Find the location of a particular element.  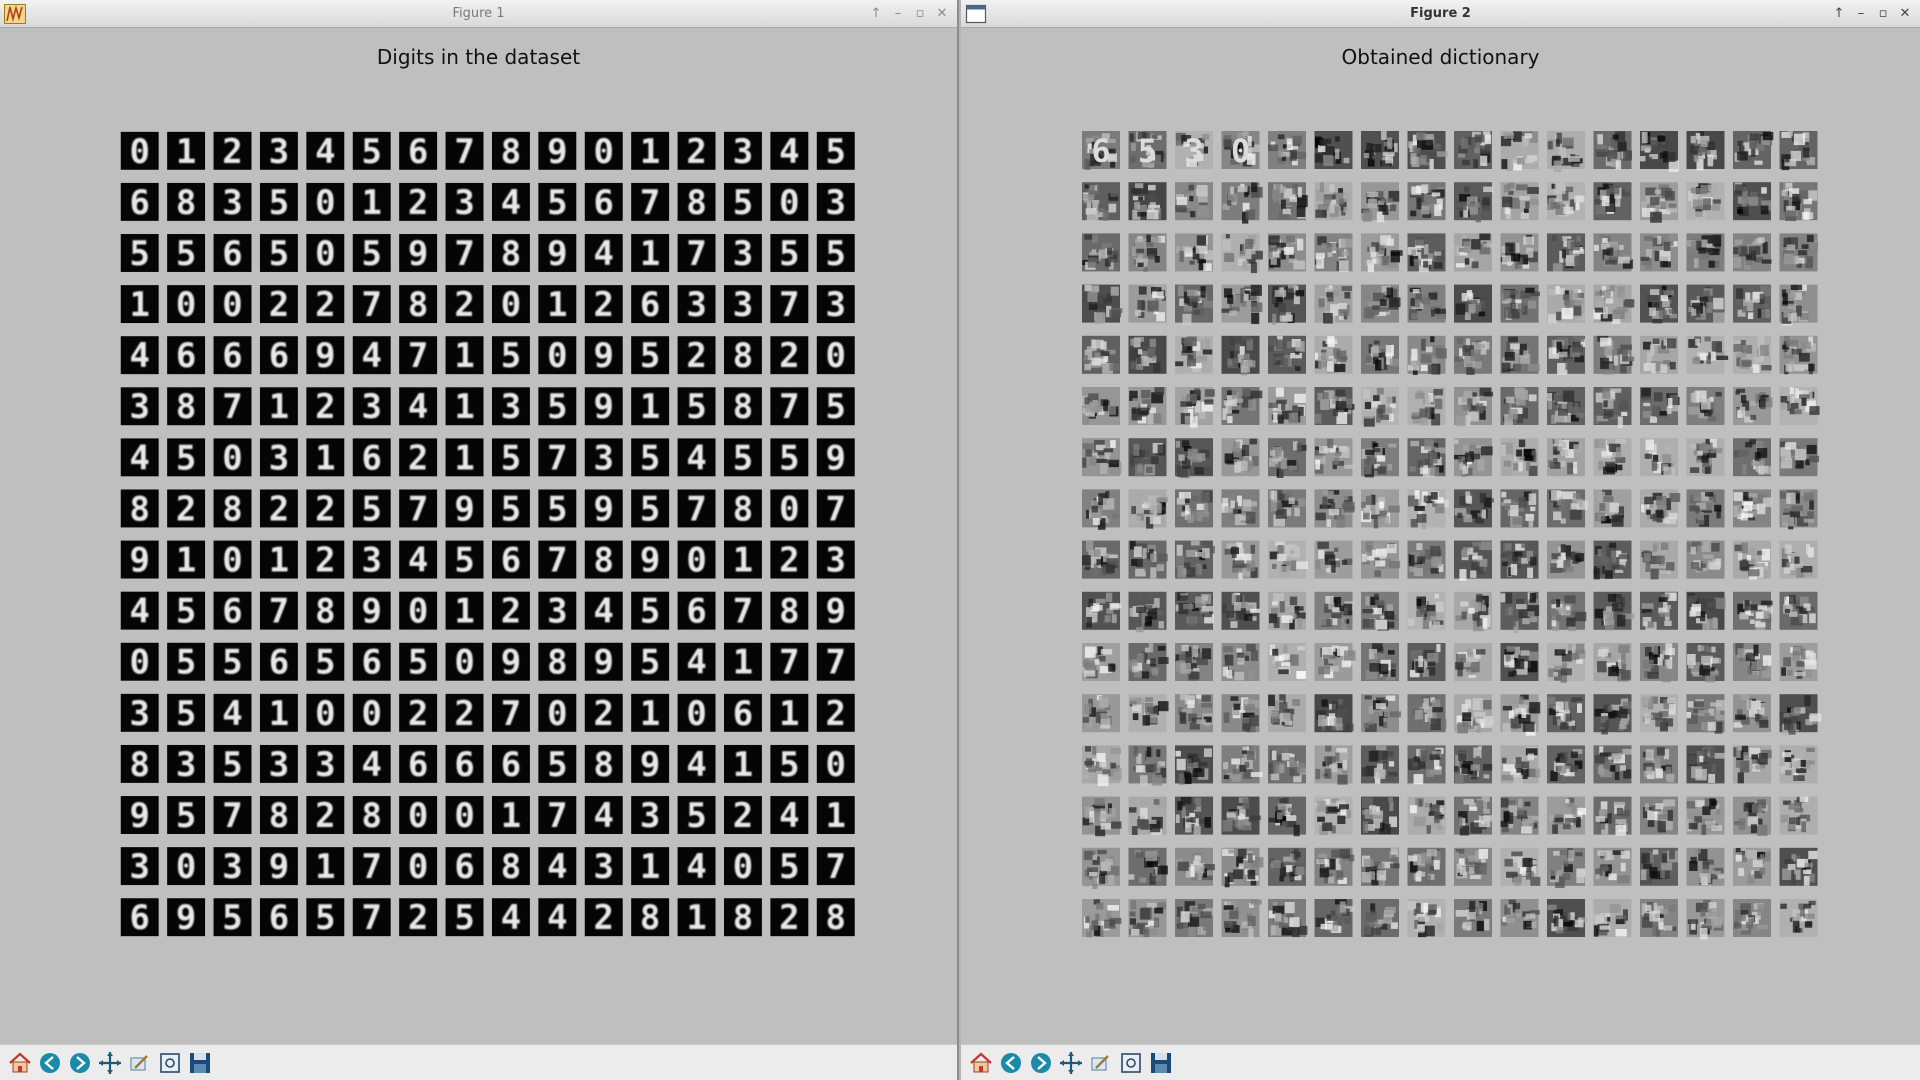

grid-tile: 8 is located at coordinates (742, 406).